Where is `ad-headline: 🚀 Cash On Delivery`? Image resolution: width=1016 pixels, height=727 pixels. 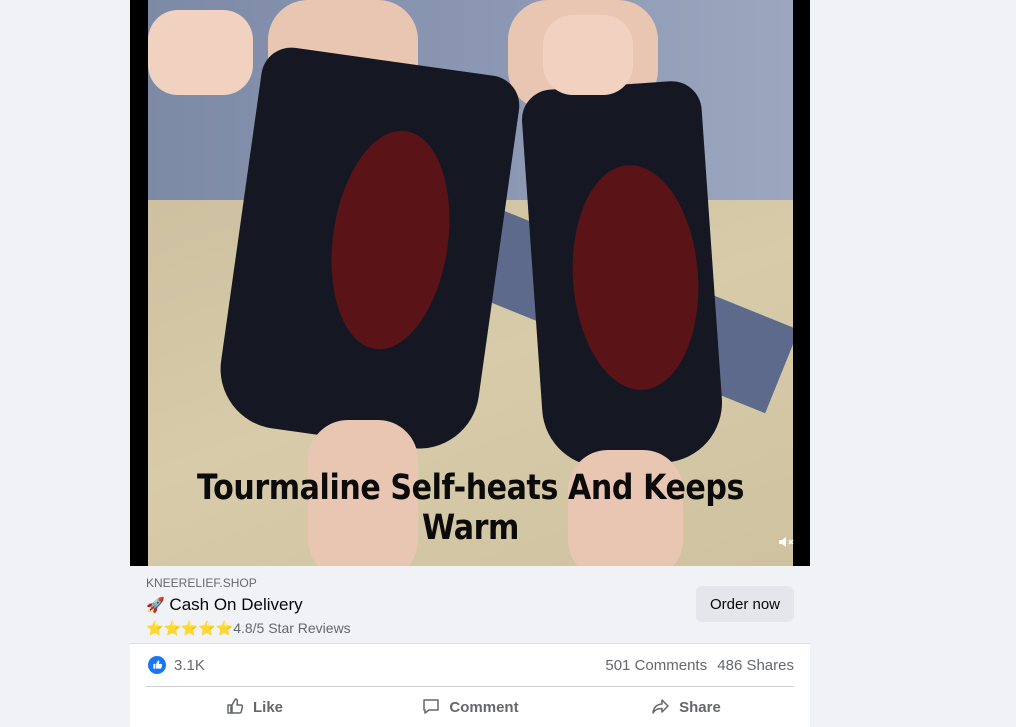 ad-headline: 🚀 Cash On Delivery is located at coordinates (224, 605).